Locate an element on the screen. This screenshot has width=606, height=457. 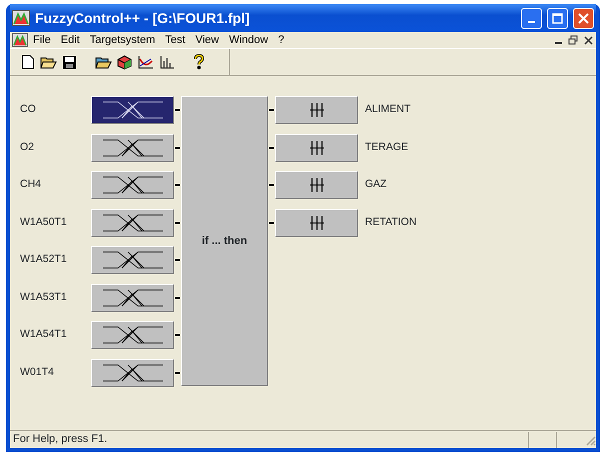
minimize-button is located at coordinates (531, 18).